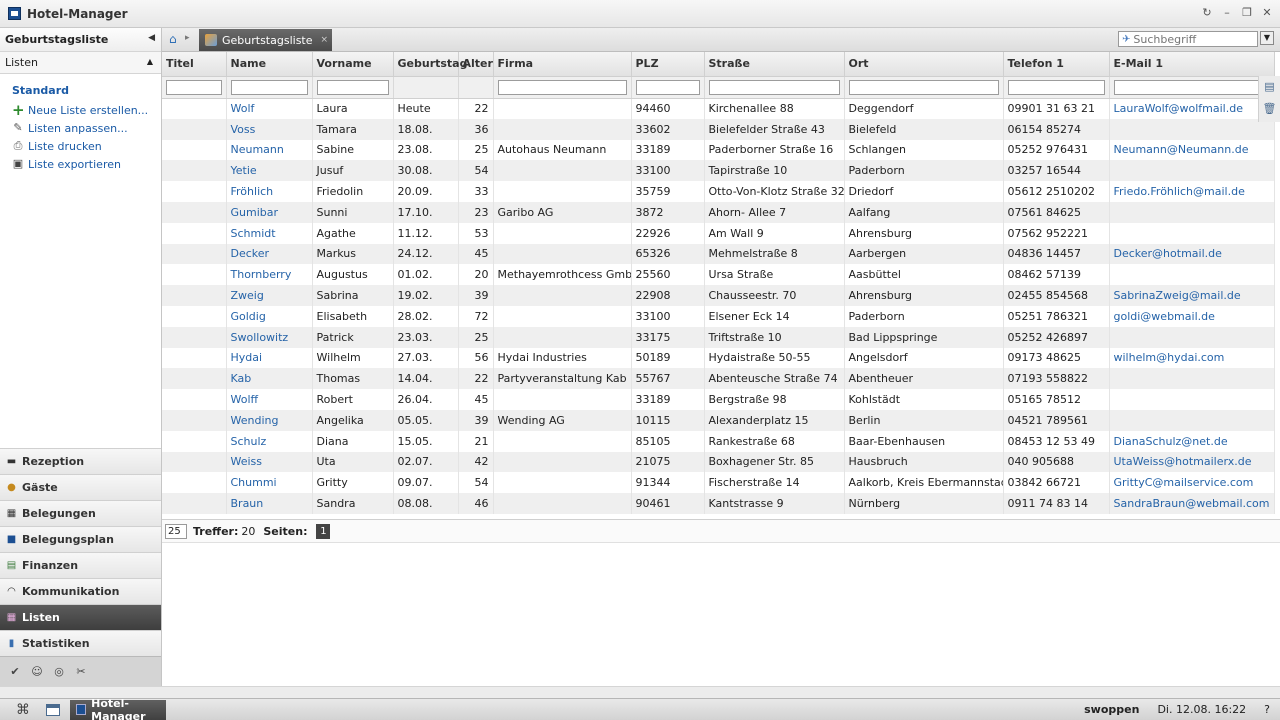 The image size is (1280, 720). What do you see at coordinates (80, 565) in the screenshot?
I see `nav-finanzen: ▤ Finanzen` at bounding box center [80, 565].